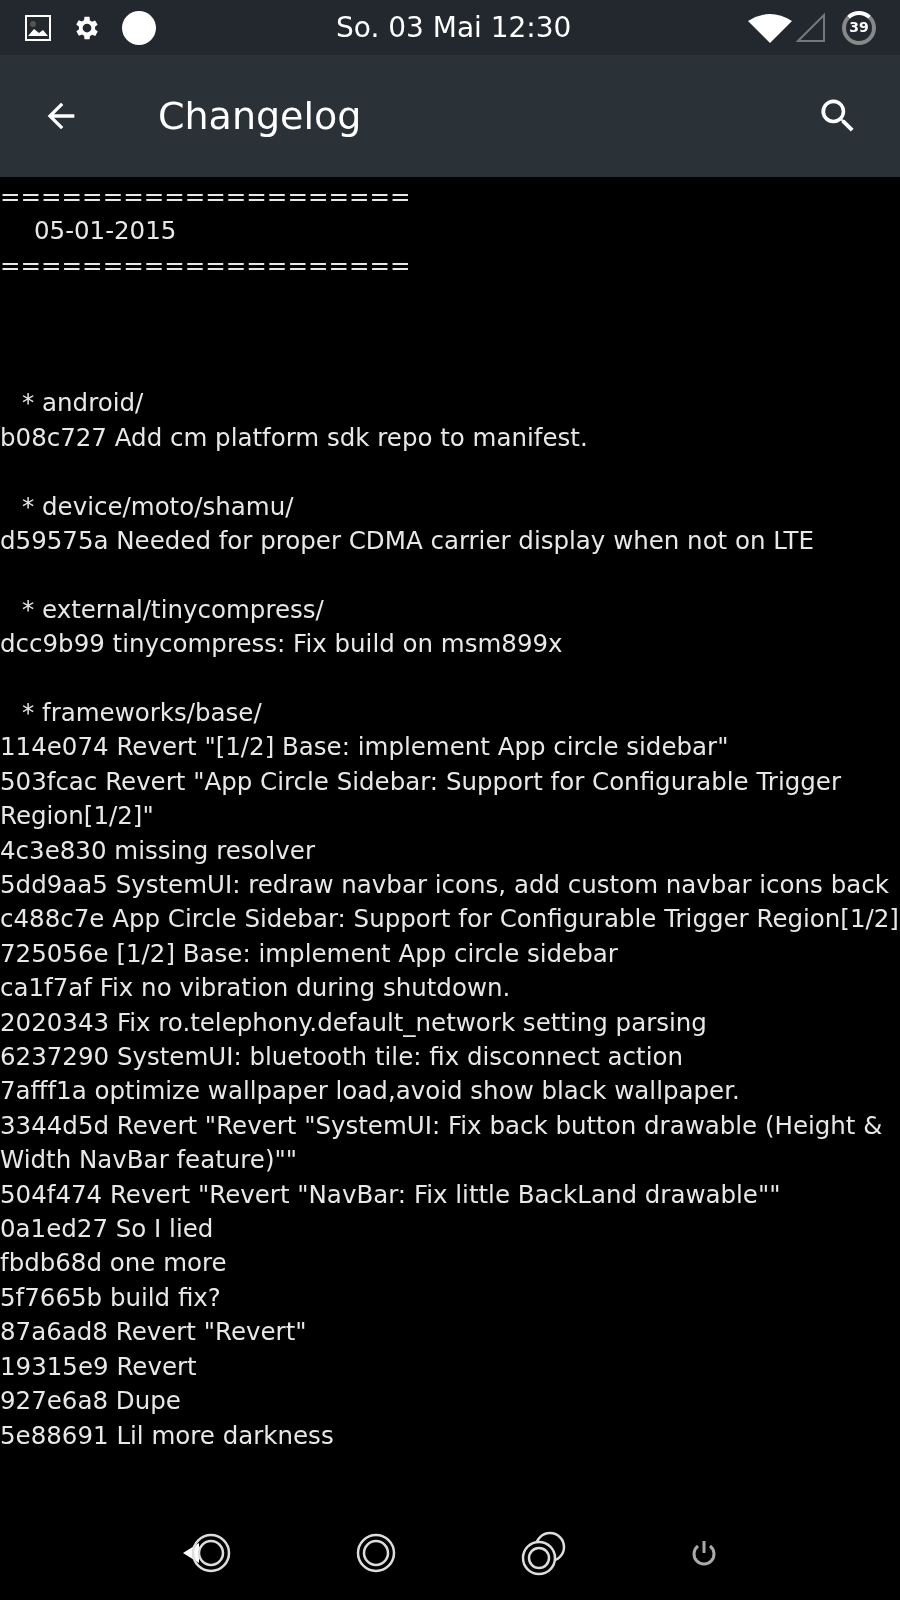 This screenshot has width=900, height=1600. What do you see at coordinates (139, 27) in the screenshot?
I see `circle-icon` at bounding box center [139, 27].